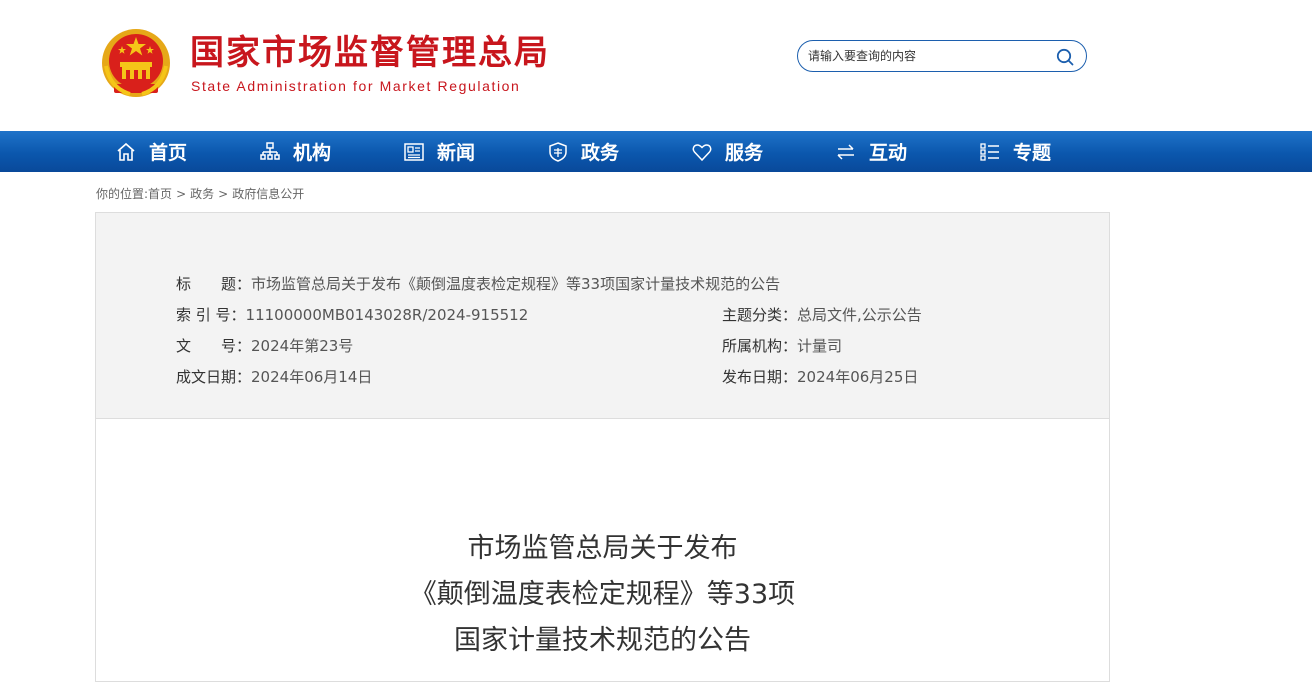 This screenshot has height=682, width=1312. I want to click on meta-published-row: 发布日期：2024年06月25日, so click(820, 377).